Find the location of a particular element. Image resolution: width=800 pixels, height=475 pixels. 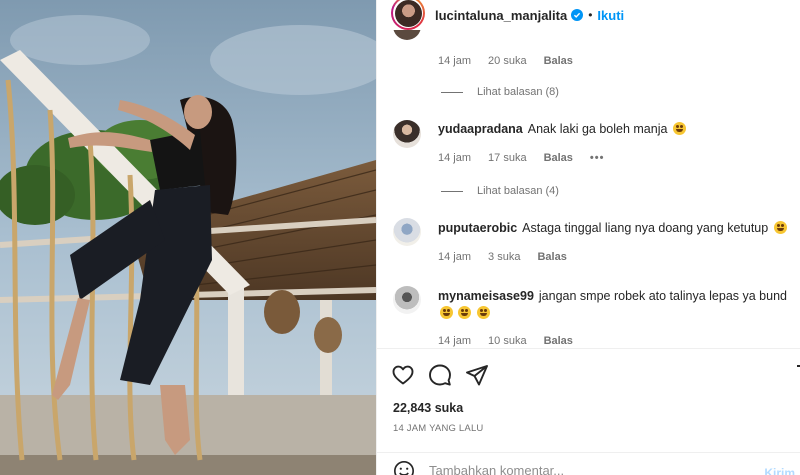

view-replies-label: Lihat balasan (8) is located at coordinates (518, 92).